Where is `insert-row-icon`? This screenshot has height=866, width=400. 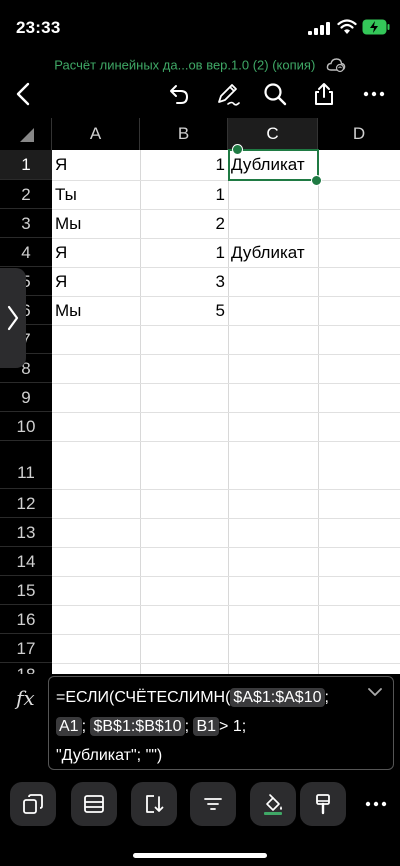 insert-row-icon is located at coordinates (94, 804).